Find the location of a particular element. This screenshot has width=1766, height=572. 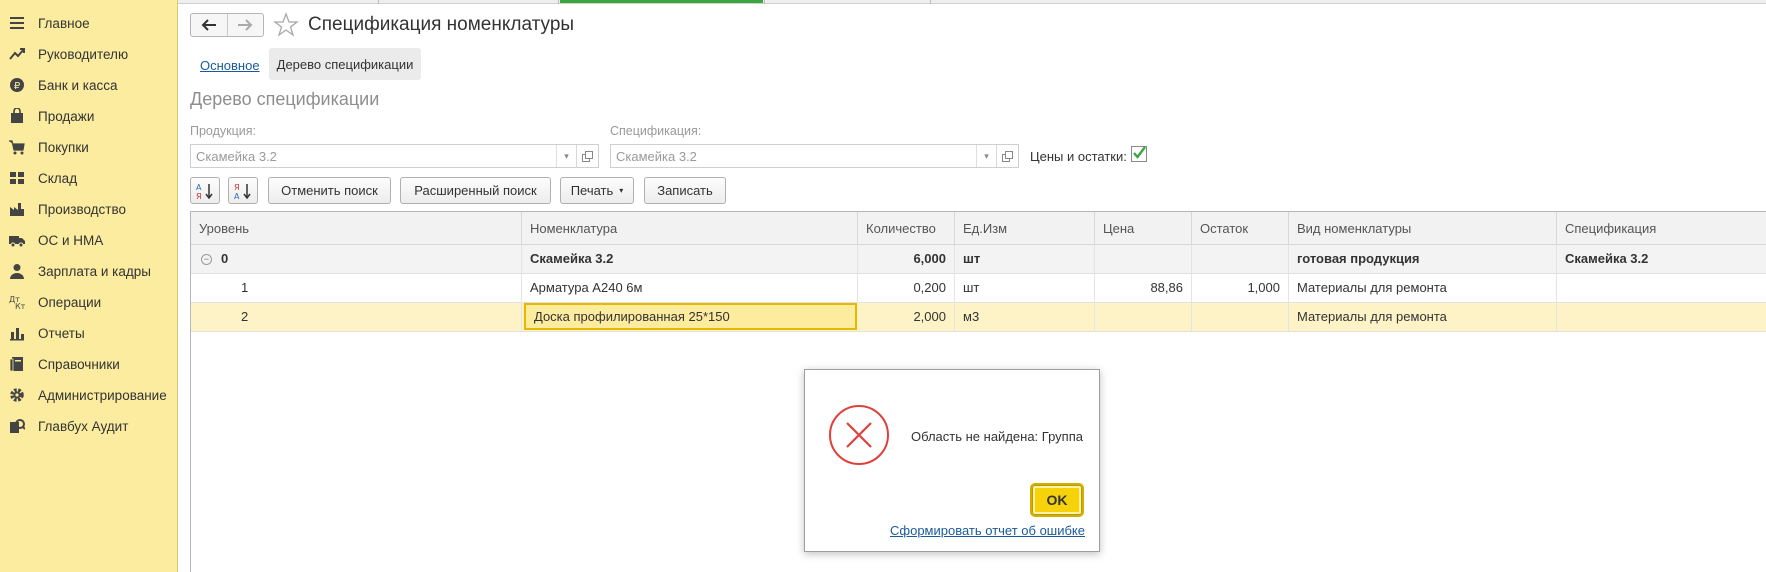

arrow-left-icon is located at coordinates (208, 25).